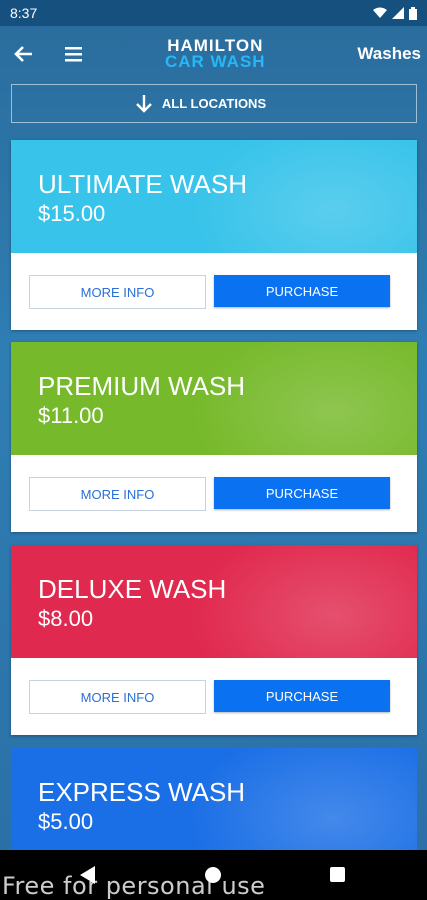 The image size is (427, 900). I want to click on location-selector-button: ALL LOCATIONS, so click(214, 103).